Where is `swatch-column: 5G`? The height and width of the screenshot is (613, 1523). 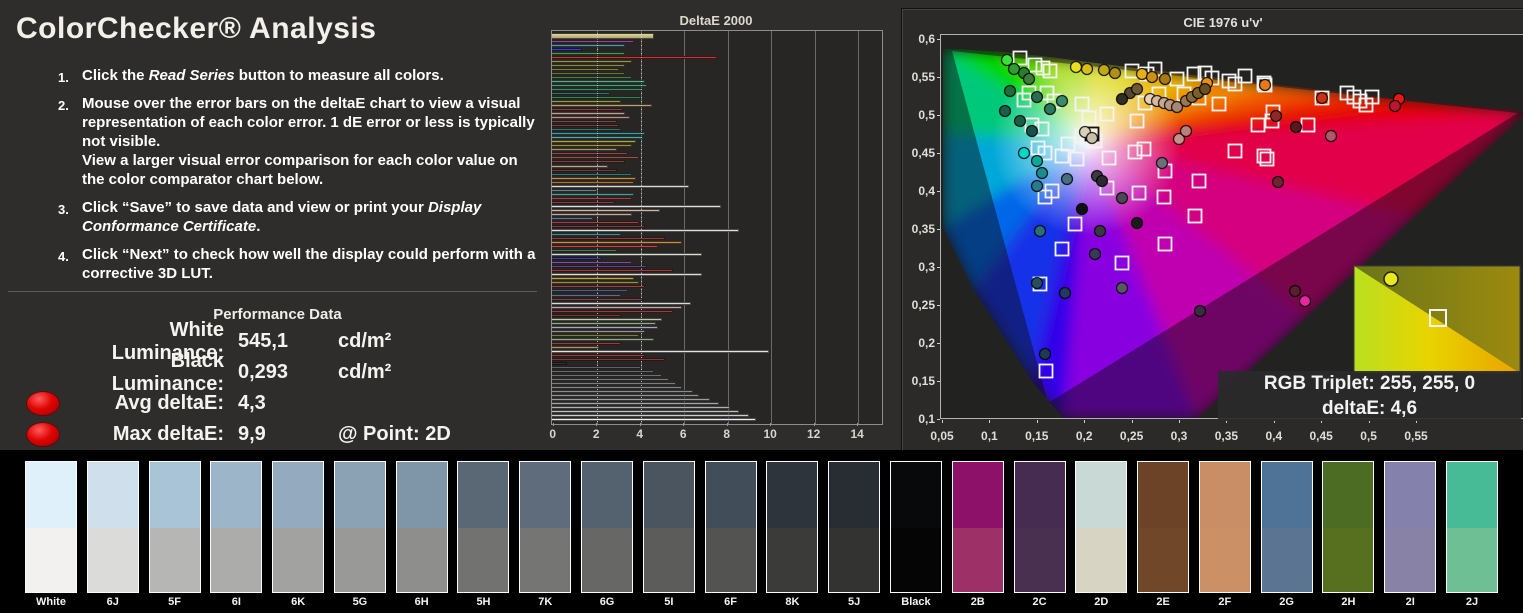
swatch-column: 5G is located at coordinates (359, 534).